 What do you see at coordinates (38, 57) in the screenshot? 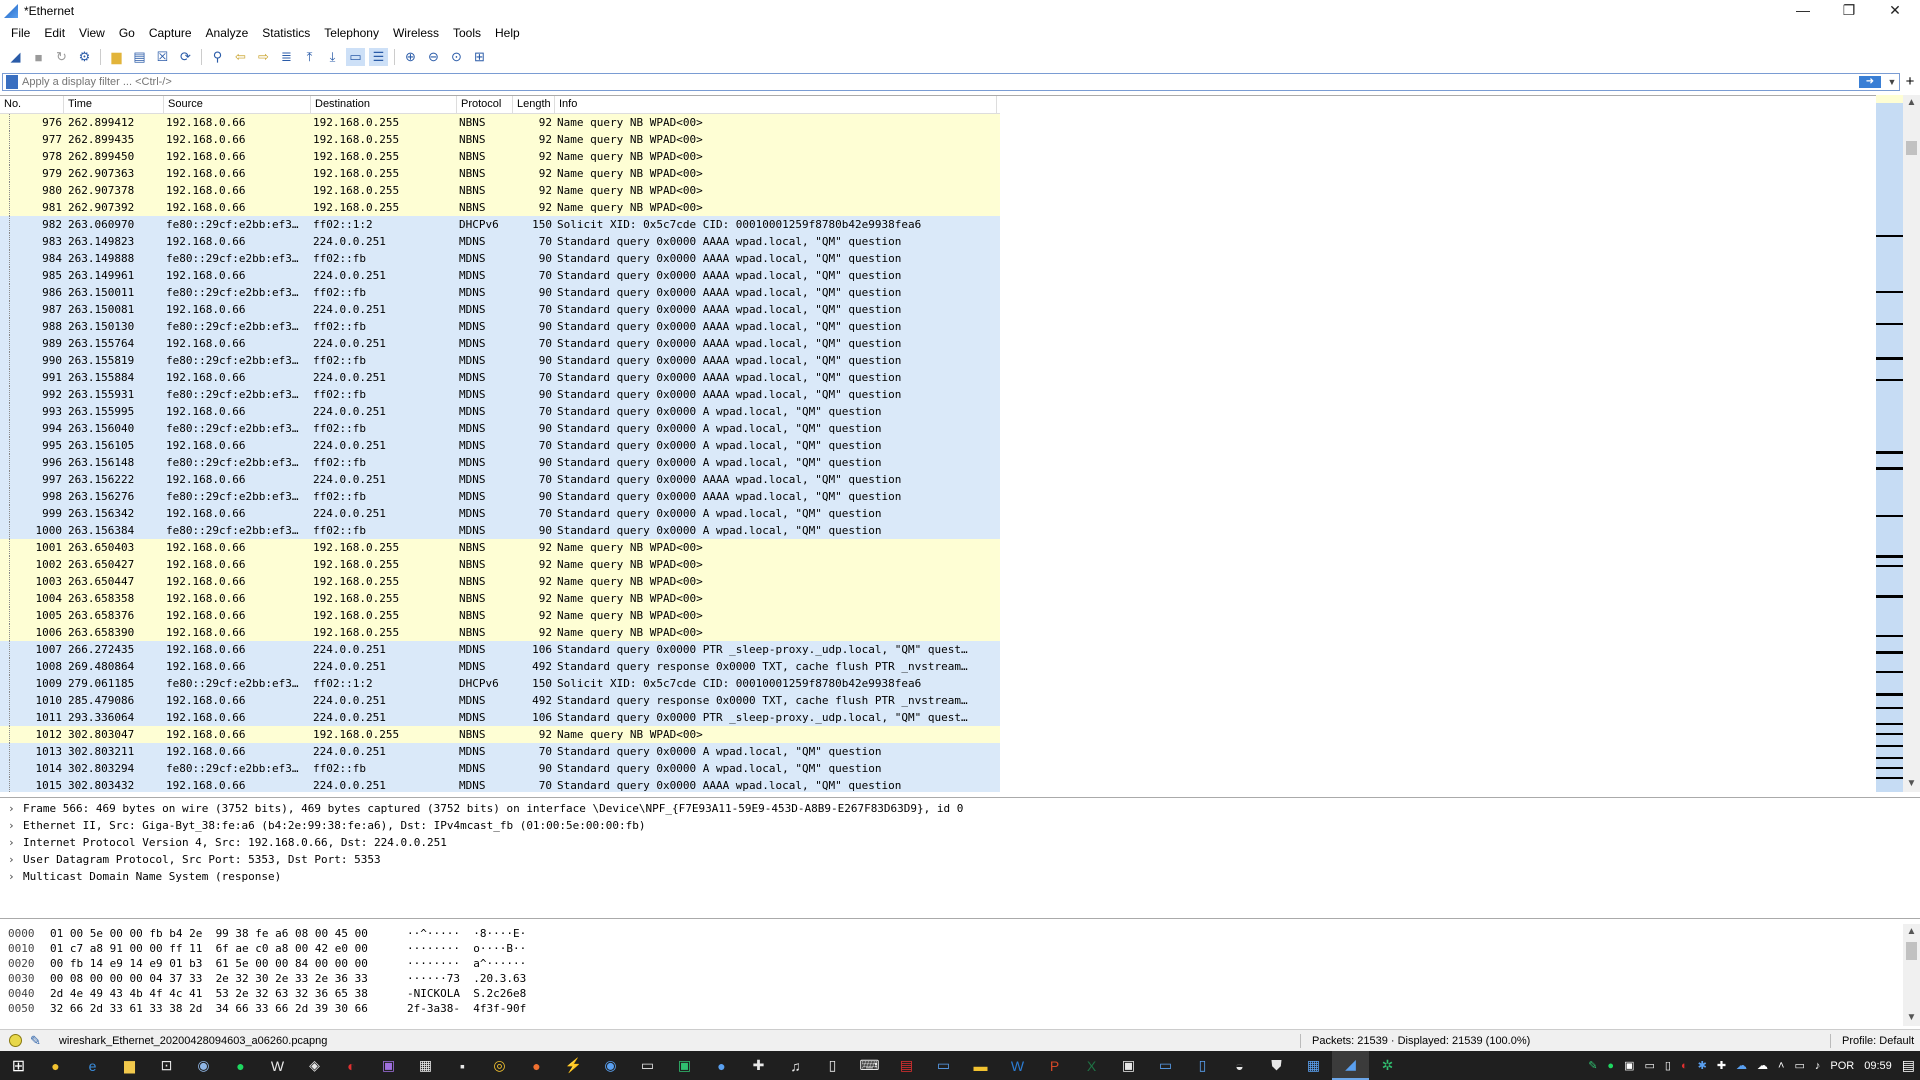
I see `stop-capture-icon: ■` at bounding box center [38, 57].